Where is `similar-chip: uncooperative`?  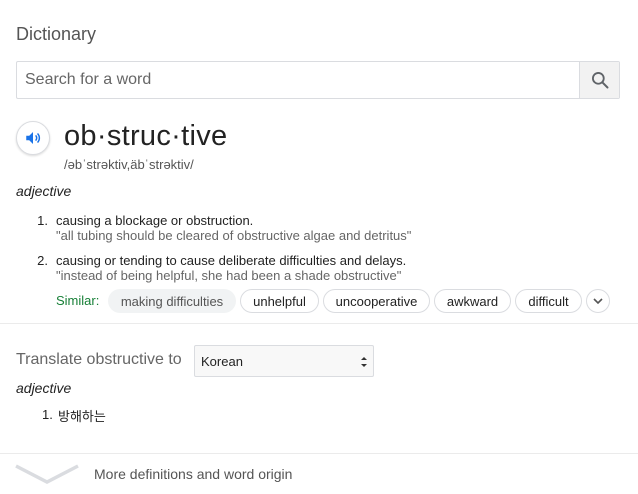
similar-chip: uncooperative is located at coordinates (376, 301).